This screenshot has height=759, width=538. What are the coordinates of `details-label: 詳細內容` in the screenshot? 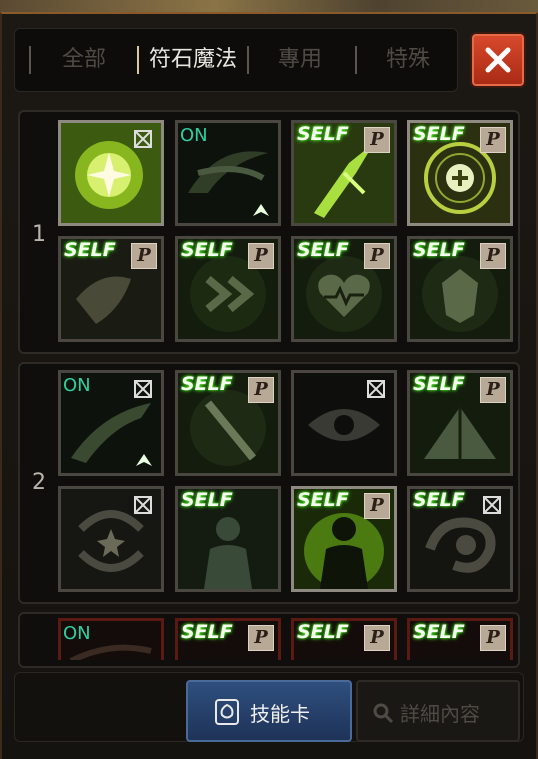 It's located at (440, 714).